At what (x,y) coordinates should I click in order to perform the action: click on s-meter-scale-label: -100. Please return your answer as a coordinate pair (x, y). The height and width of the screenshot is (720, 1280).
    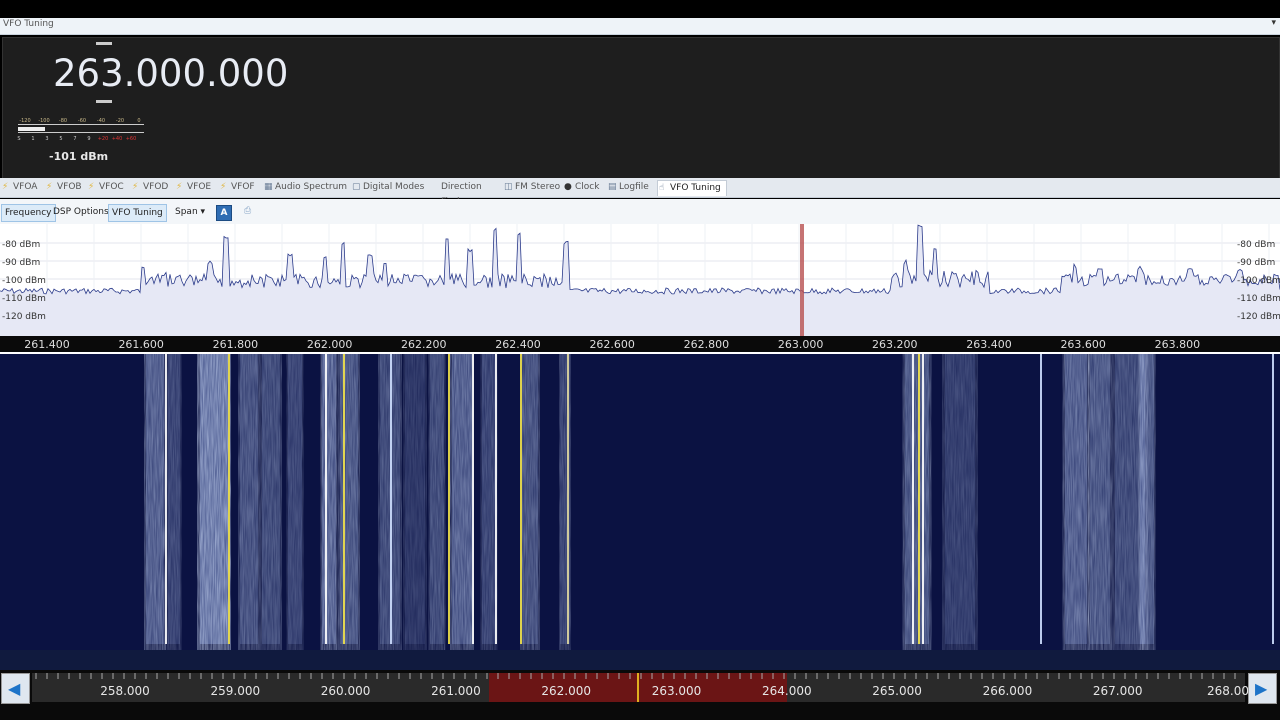
    Looking at the image, I should click on (43, 121).